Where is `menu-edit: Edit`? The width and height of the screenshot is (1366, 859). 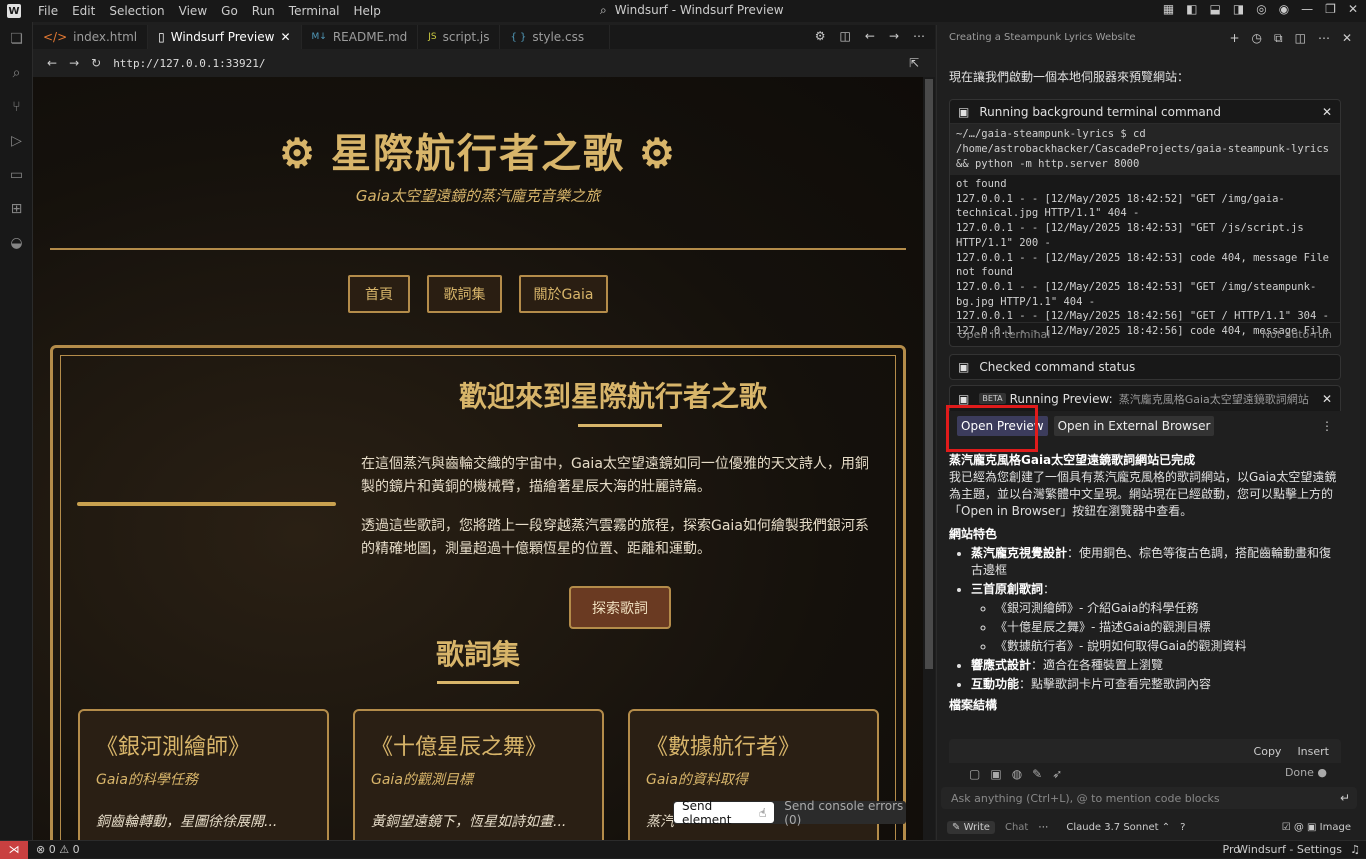 menu-edit: Edit is located at coordinates (83, 11).